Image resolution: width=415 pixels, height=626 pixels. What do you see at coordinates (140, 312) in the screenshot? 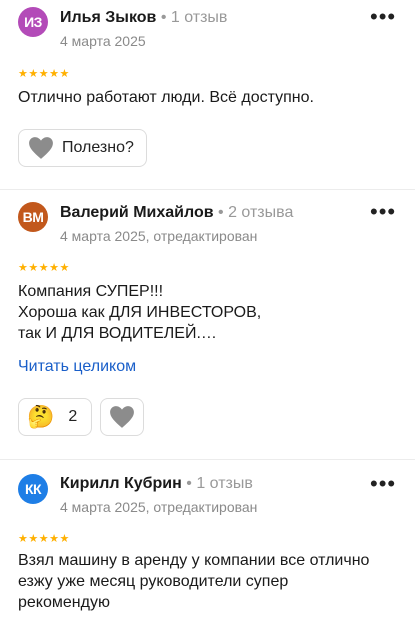
I see `review-text-line: Хороша как ДЛЯ ИНВЕСТОРОВ,` at bounding box center [140, 312].